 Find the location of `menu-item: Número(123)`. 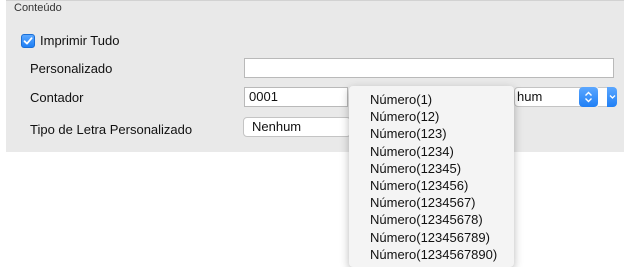

menu-item: Número(123) is located at coordinates (431, 133).